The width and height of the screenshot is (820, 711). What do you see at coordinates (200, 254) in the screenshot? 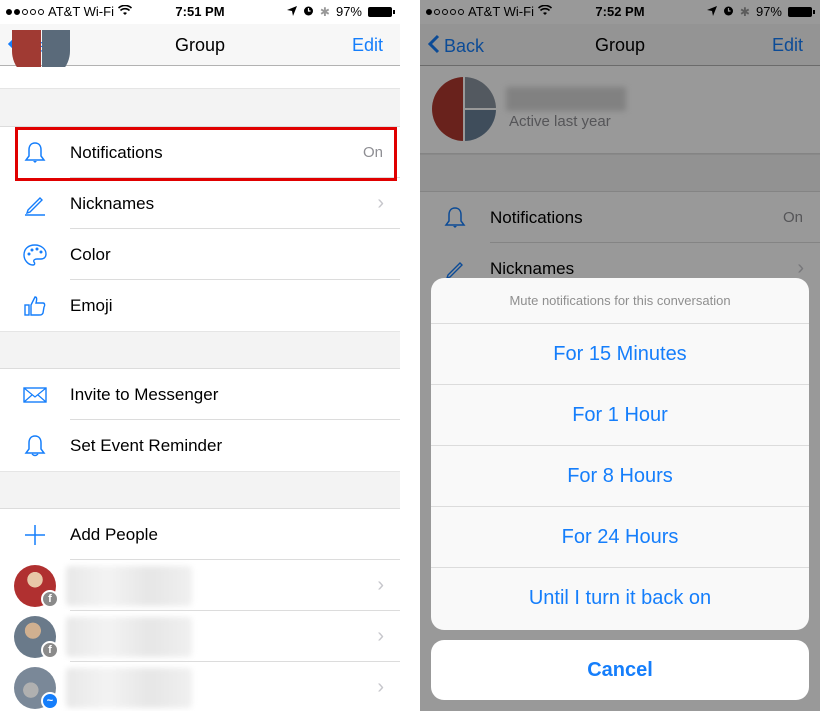
I see `color-row: Color` at bounding box center [200, 254].